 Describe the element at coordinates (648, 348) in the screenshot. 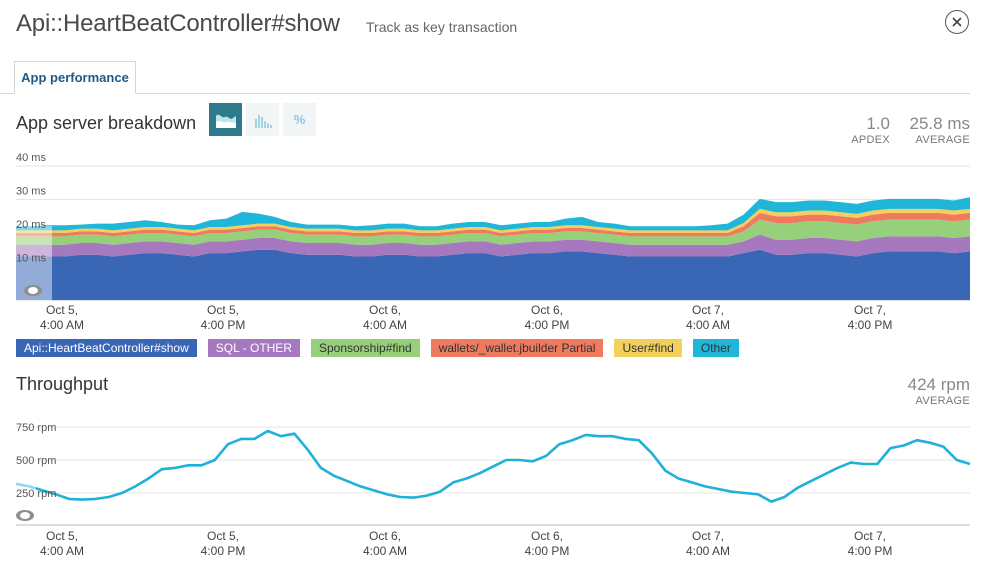

I see `legend-item: User#find` at that location.